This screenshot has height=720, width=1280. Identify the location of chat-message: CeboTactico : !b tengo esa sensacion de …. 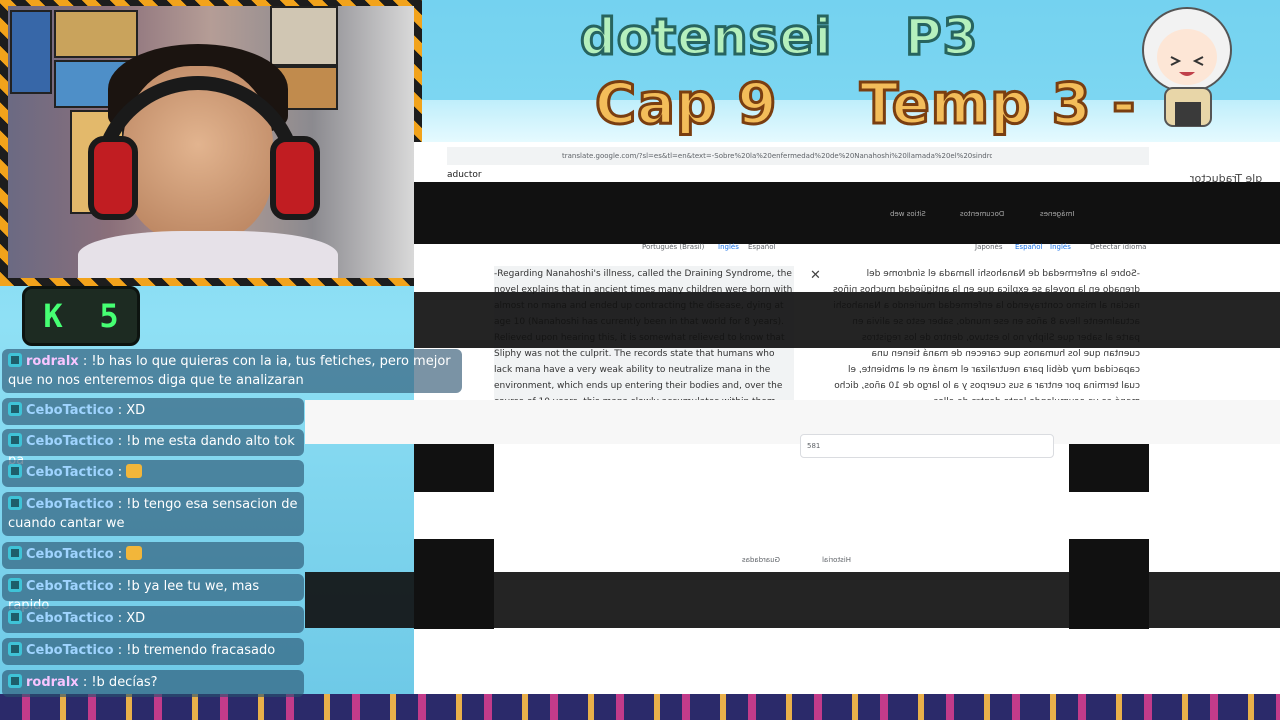
(153, 514).